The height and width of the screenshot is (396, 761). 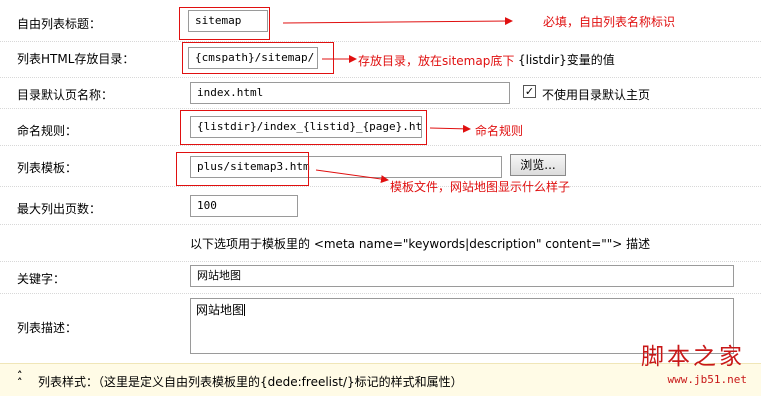 What do you see at coordinates (397, 21) in the screenshot?
I see `arrow-required` at bounding box center [397, 21].